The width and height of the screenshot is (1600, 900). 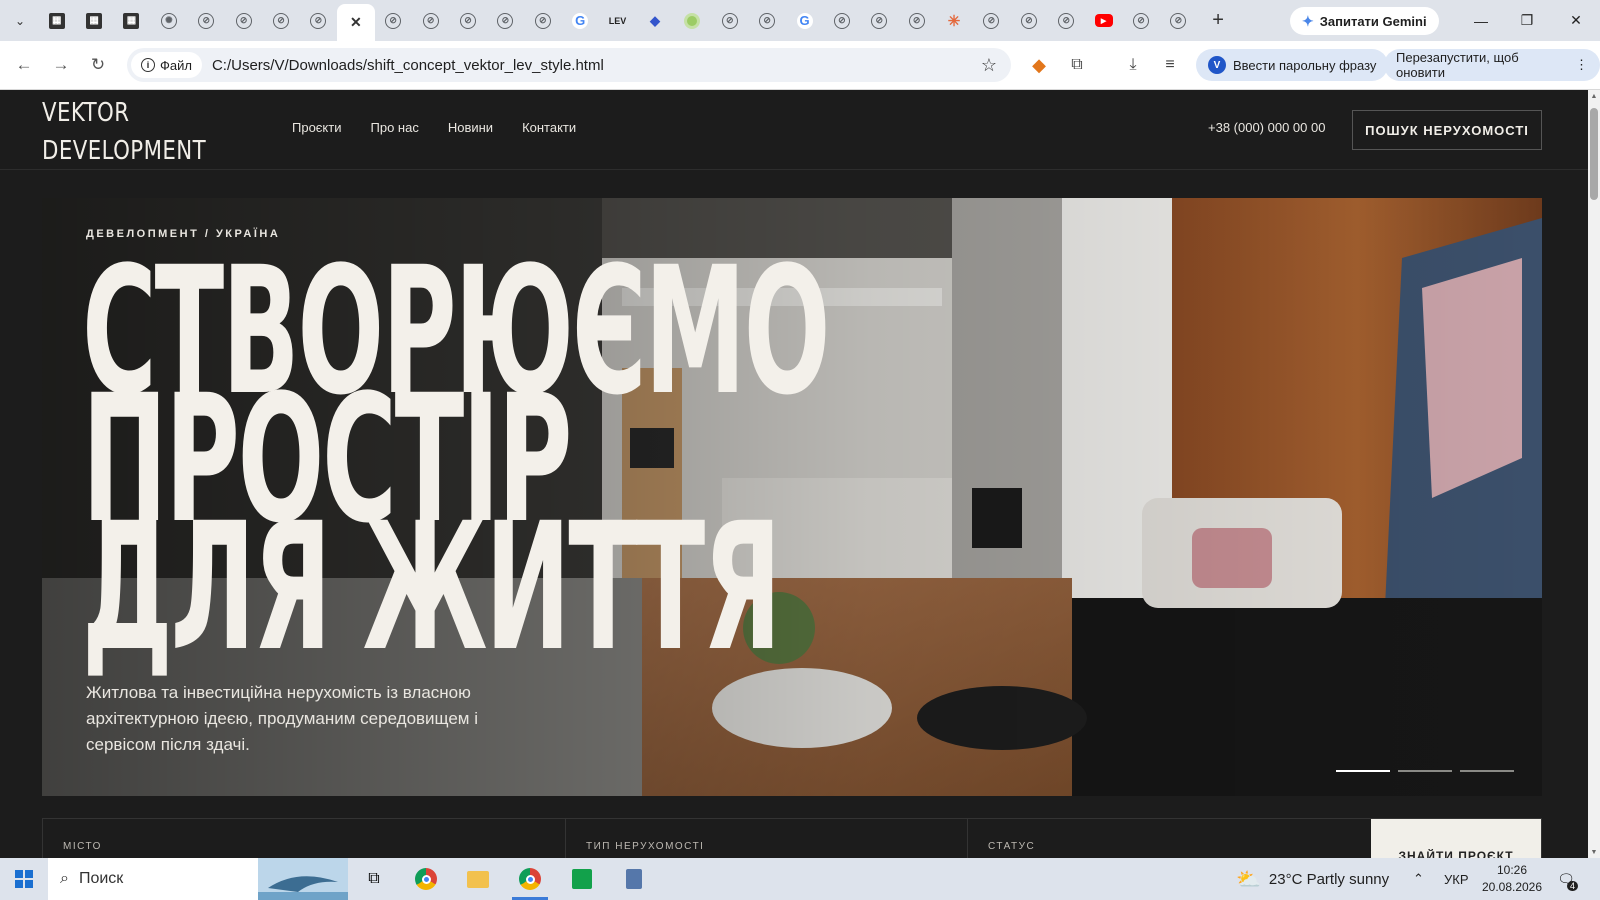 What do you see at coordinates (1292, 65) in the screenshot?
I see `passphrase-button: V Ввести парольну фразу` at bounding box center [1292, 65].